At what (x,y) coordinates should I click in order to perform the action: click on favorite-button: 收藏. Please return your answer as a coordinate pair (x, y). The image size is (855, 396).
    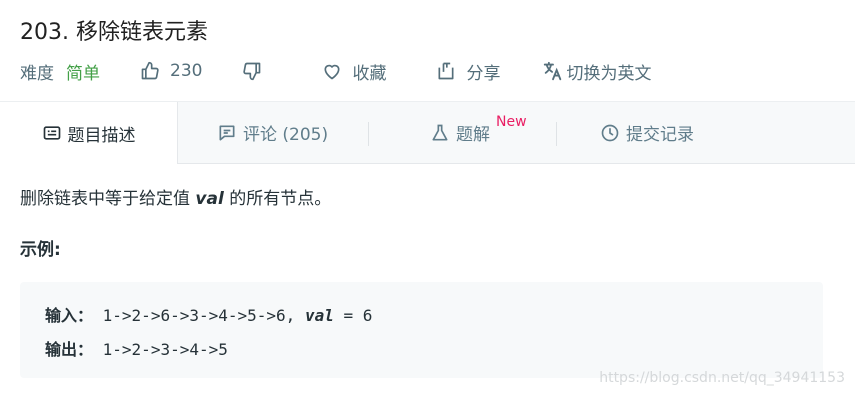
    Looking at the image, I should click on (349, 71).